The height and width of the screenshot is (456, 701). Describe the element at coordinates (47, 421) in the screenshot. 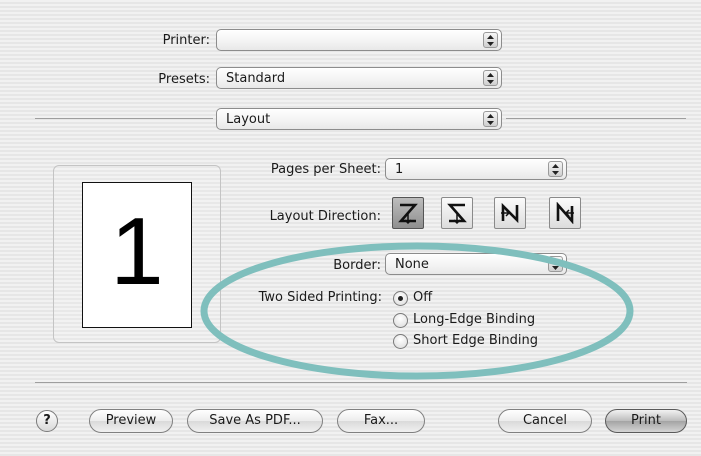

I see `help-button: ?` at that location.